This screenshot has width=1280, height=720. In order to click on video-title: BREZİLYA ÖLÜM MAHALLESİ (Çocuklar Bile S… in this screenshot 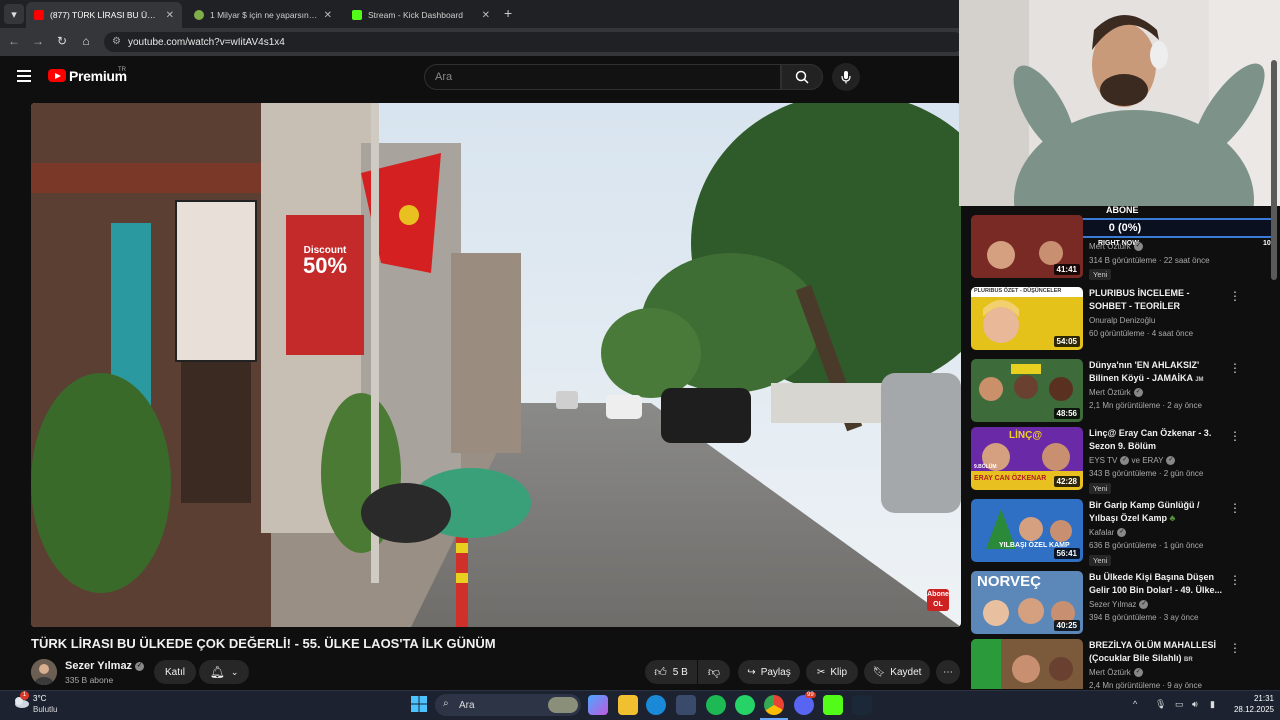, I will do `click(1152, 651)`.